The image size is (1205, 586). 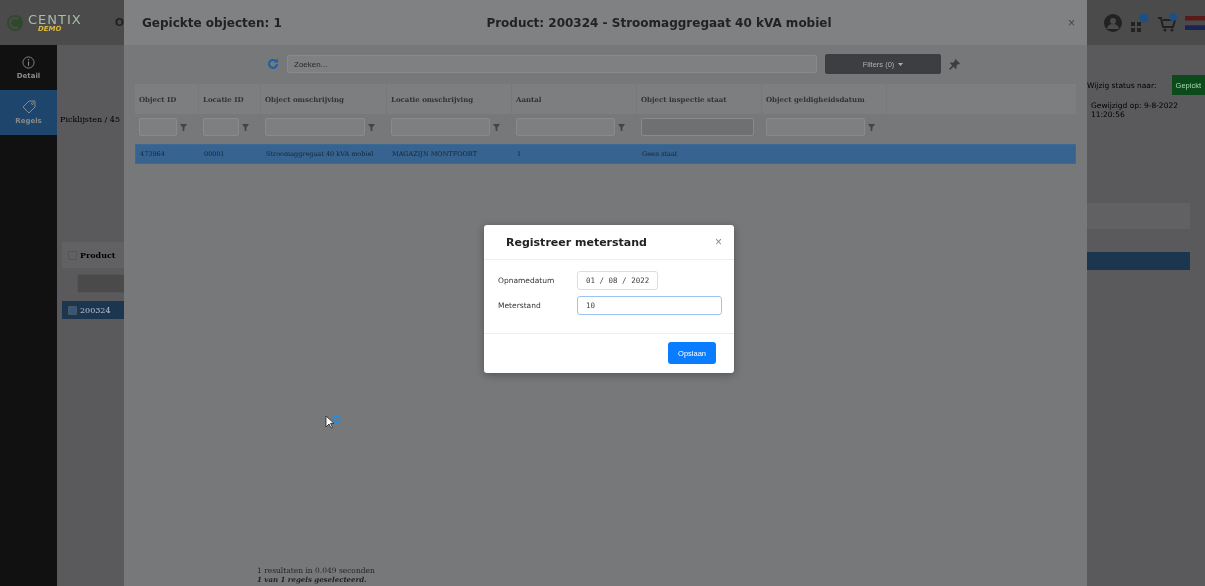 I want to click on panel-title: Gepickte objecten: 1, so click(x=212, y=22).